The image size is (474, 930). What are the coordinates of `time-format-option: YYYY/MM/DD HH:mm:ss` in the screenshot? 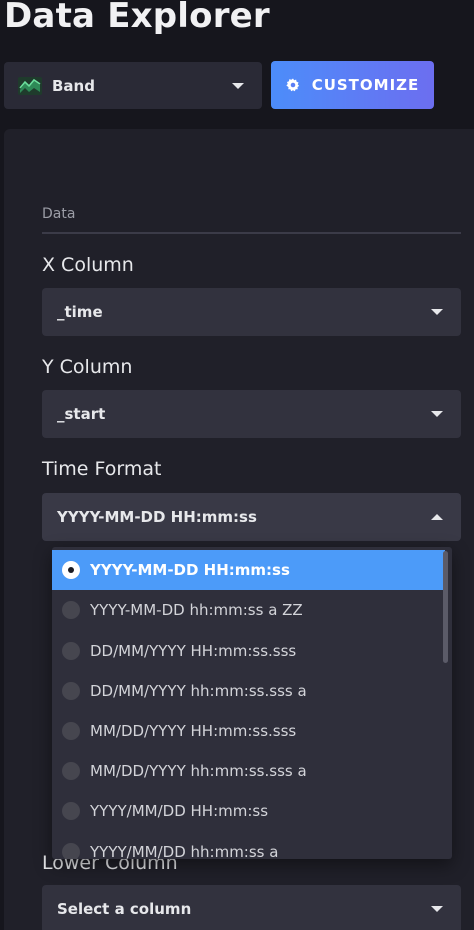 It's located at (248, 811).